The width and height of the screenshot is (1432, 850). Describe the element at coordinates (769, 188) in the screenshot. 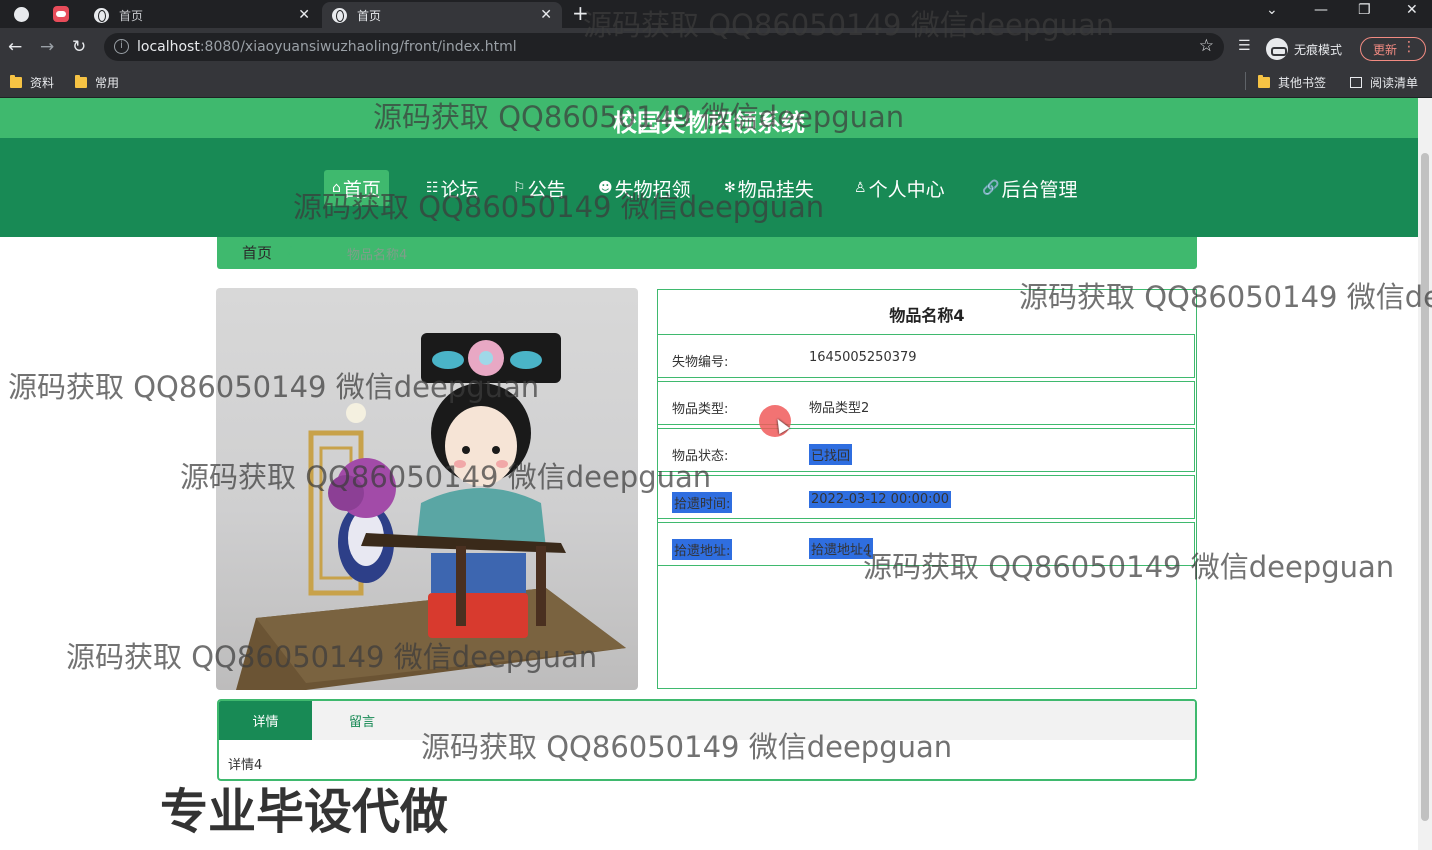

I see `nav-report-lost: ✻ 物品挂失` at that location.